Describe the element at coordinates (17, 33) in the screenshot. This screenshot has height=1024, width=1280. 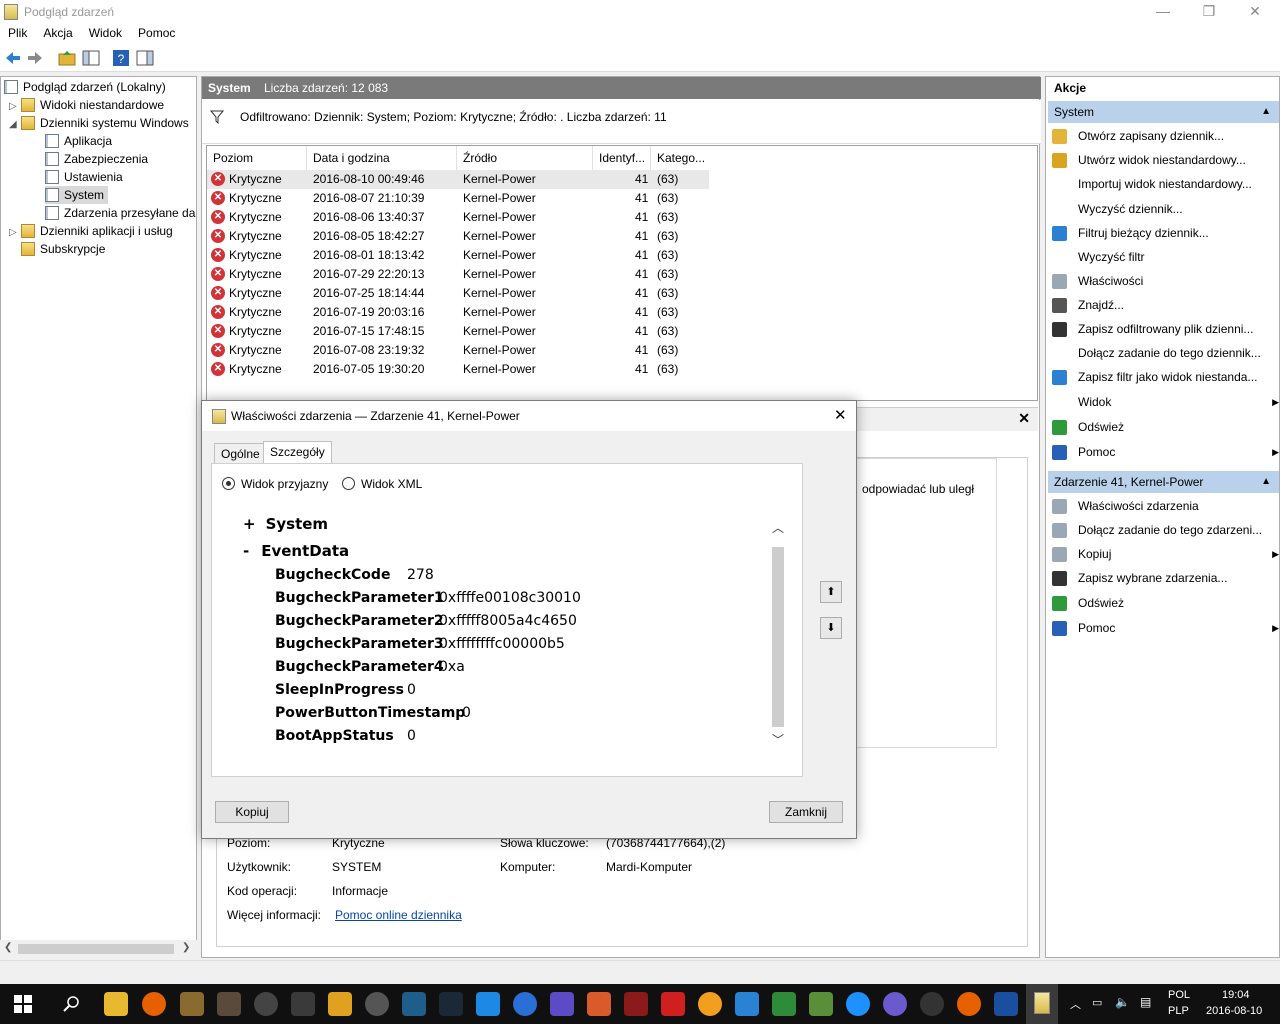
I see `menu-plik: Plik` at that location.